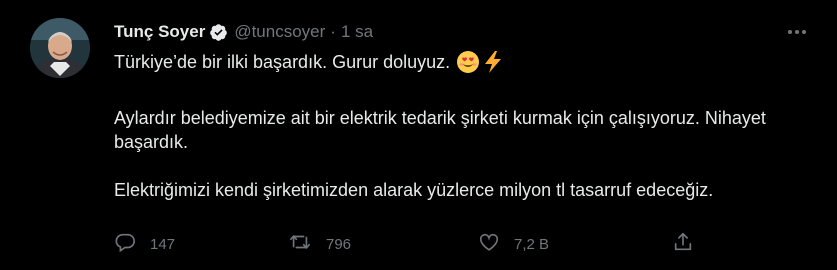 The width and height of the screenshot is (837, 270). What do you see at coordinates (489, 244) in the screenshot?
I see `like-icon` at bounding box center [489, 244].